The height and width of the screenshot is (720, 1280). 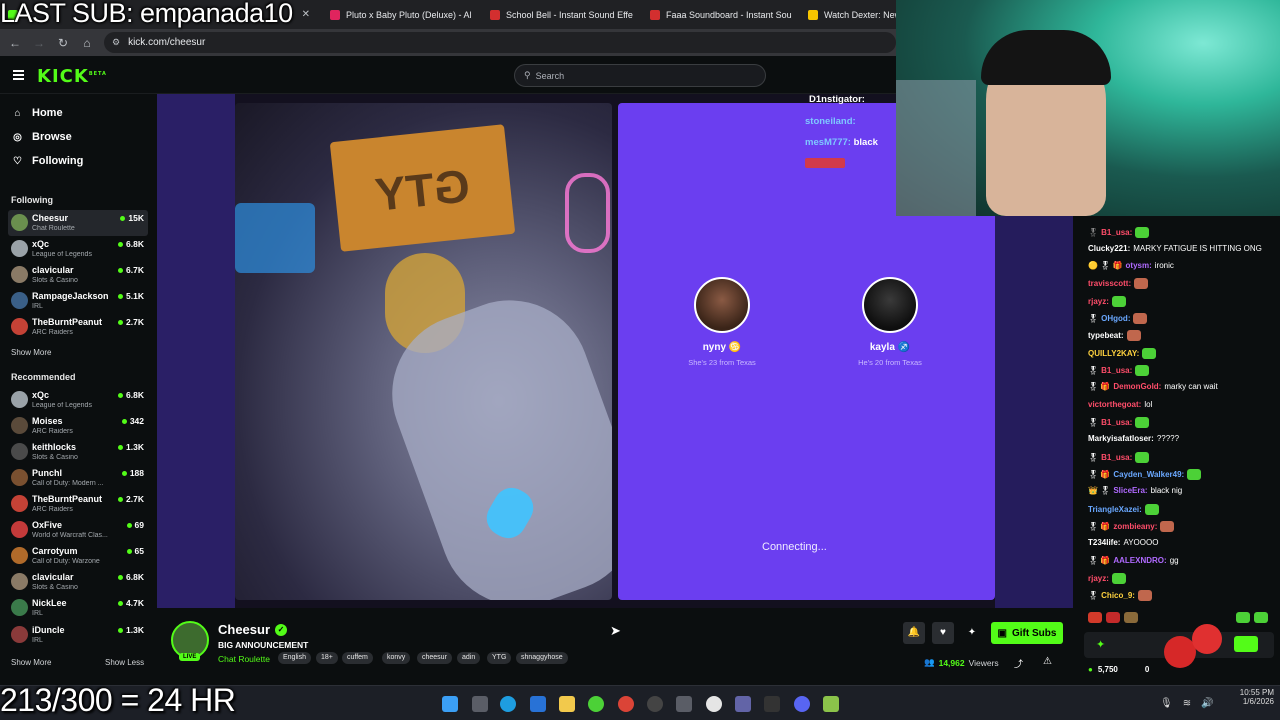 What do you see at coordinates (1018, 663) in the screenshot?
I see `share-icon: ⤴` at bounding box center [1018, 663].